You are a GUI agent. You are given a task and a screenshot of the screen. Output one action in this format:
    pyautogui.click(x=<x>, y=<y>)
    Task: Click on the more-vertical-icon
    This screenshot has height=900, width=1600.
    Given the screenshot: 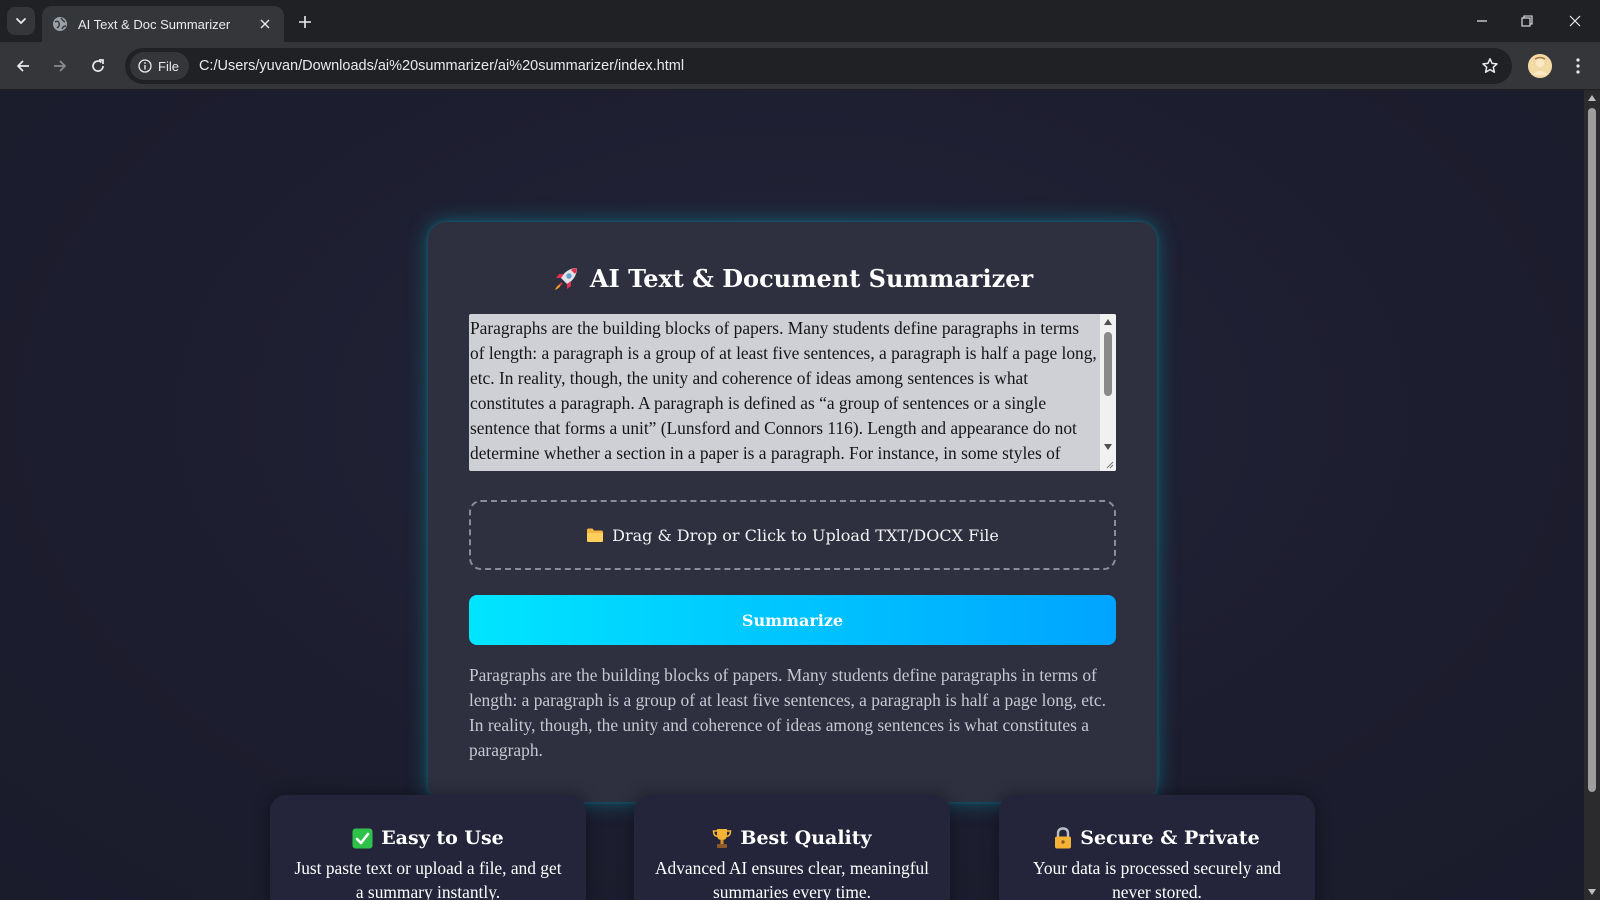 What is the action you would take?
    pyautogui.click(x=1578, y=66)
    